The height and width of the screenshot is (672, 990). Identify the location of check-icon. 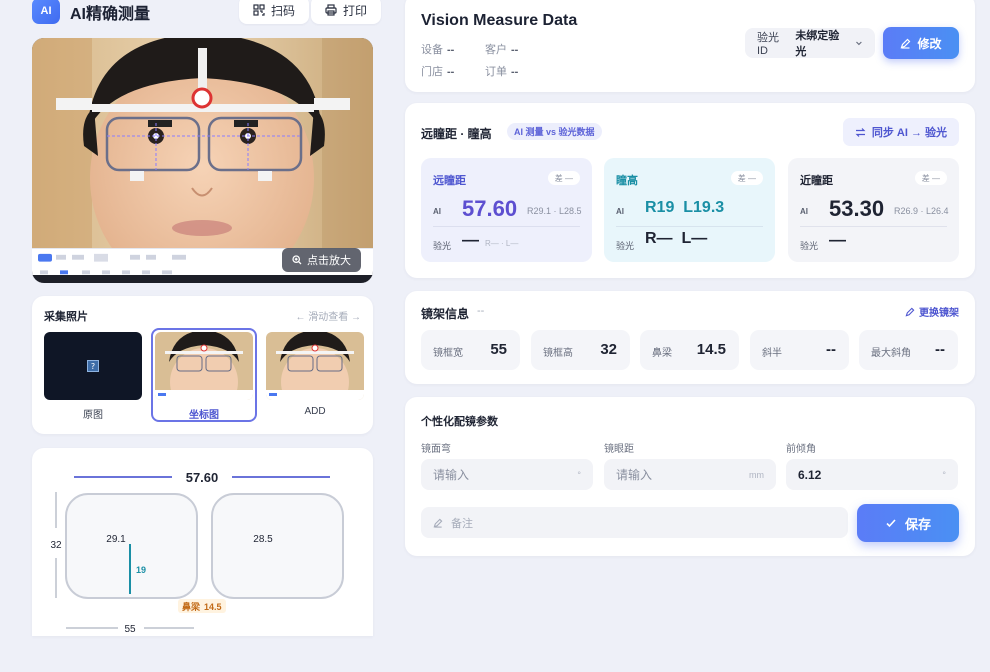
(891, 523).